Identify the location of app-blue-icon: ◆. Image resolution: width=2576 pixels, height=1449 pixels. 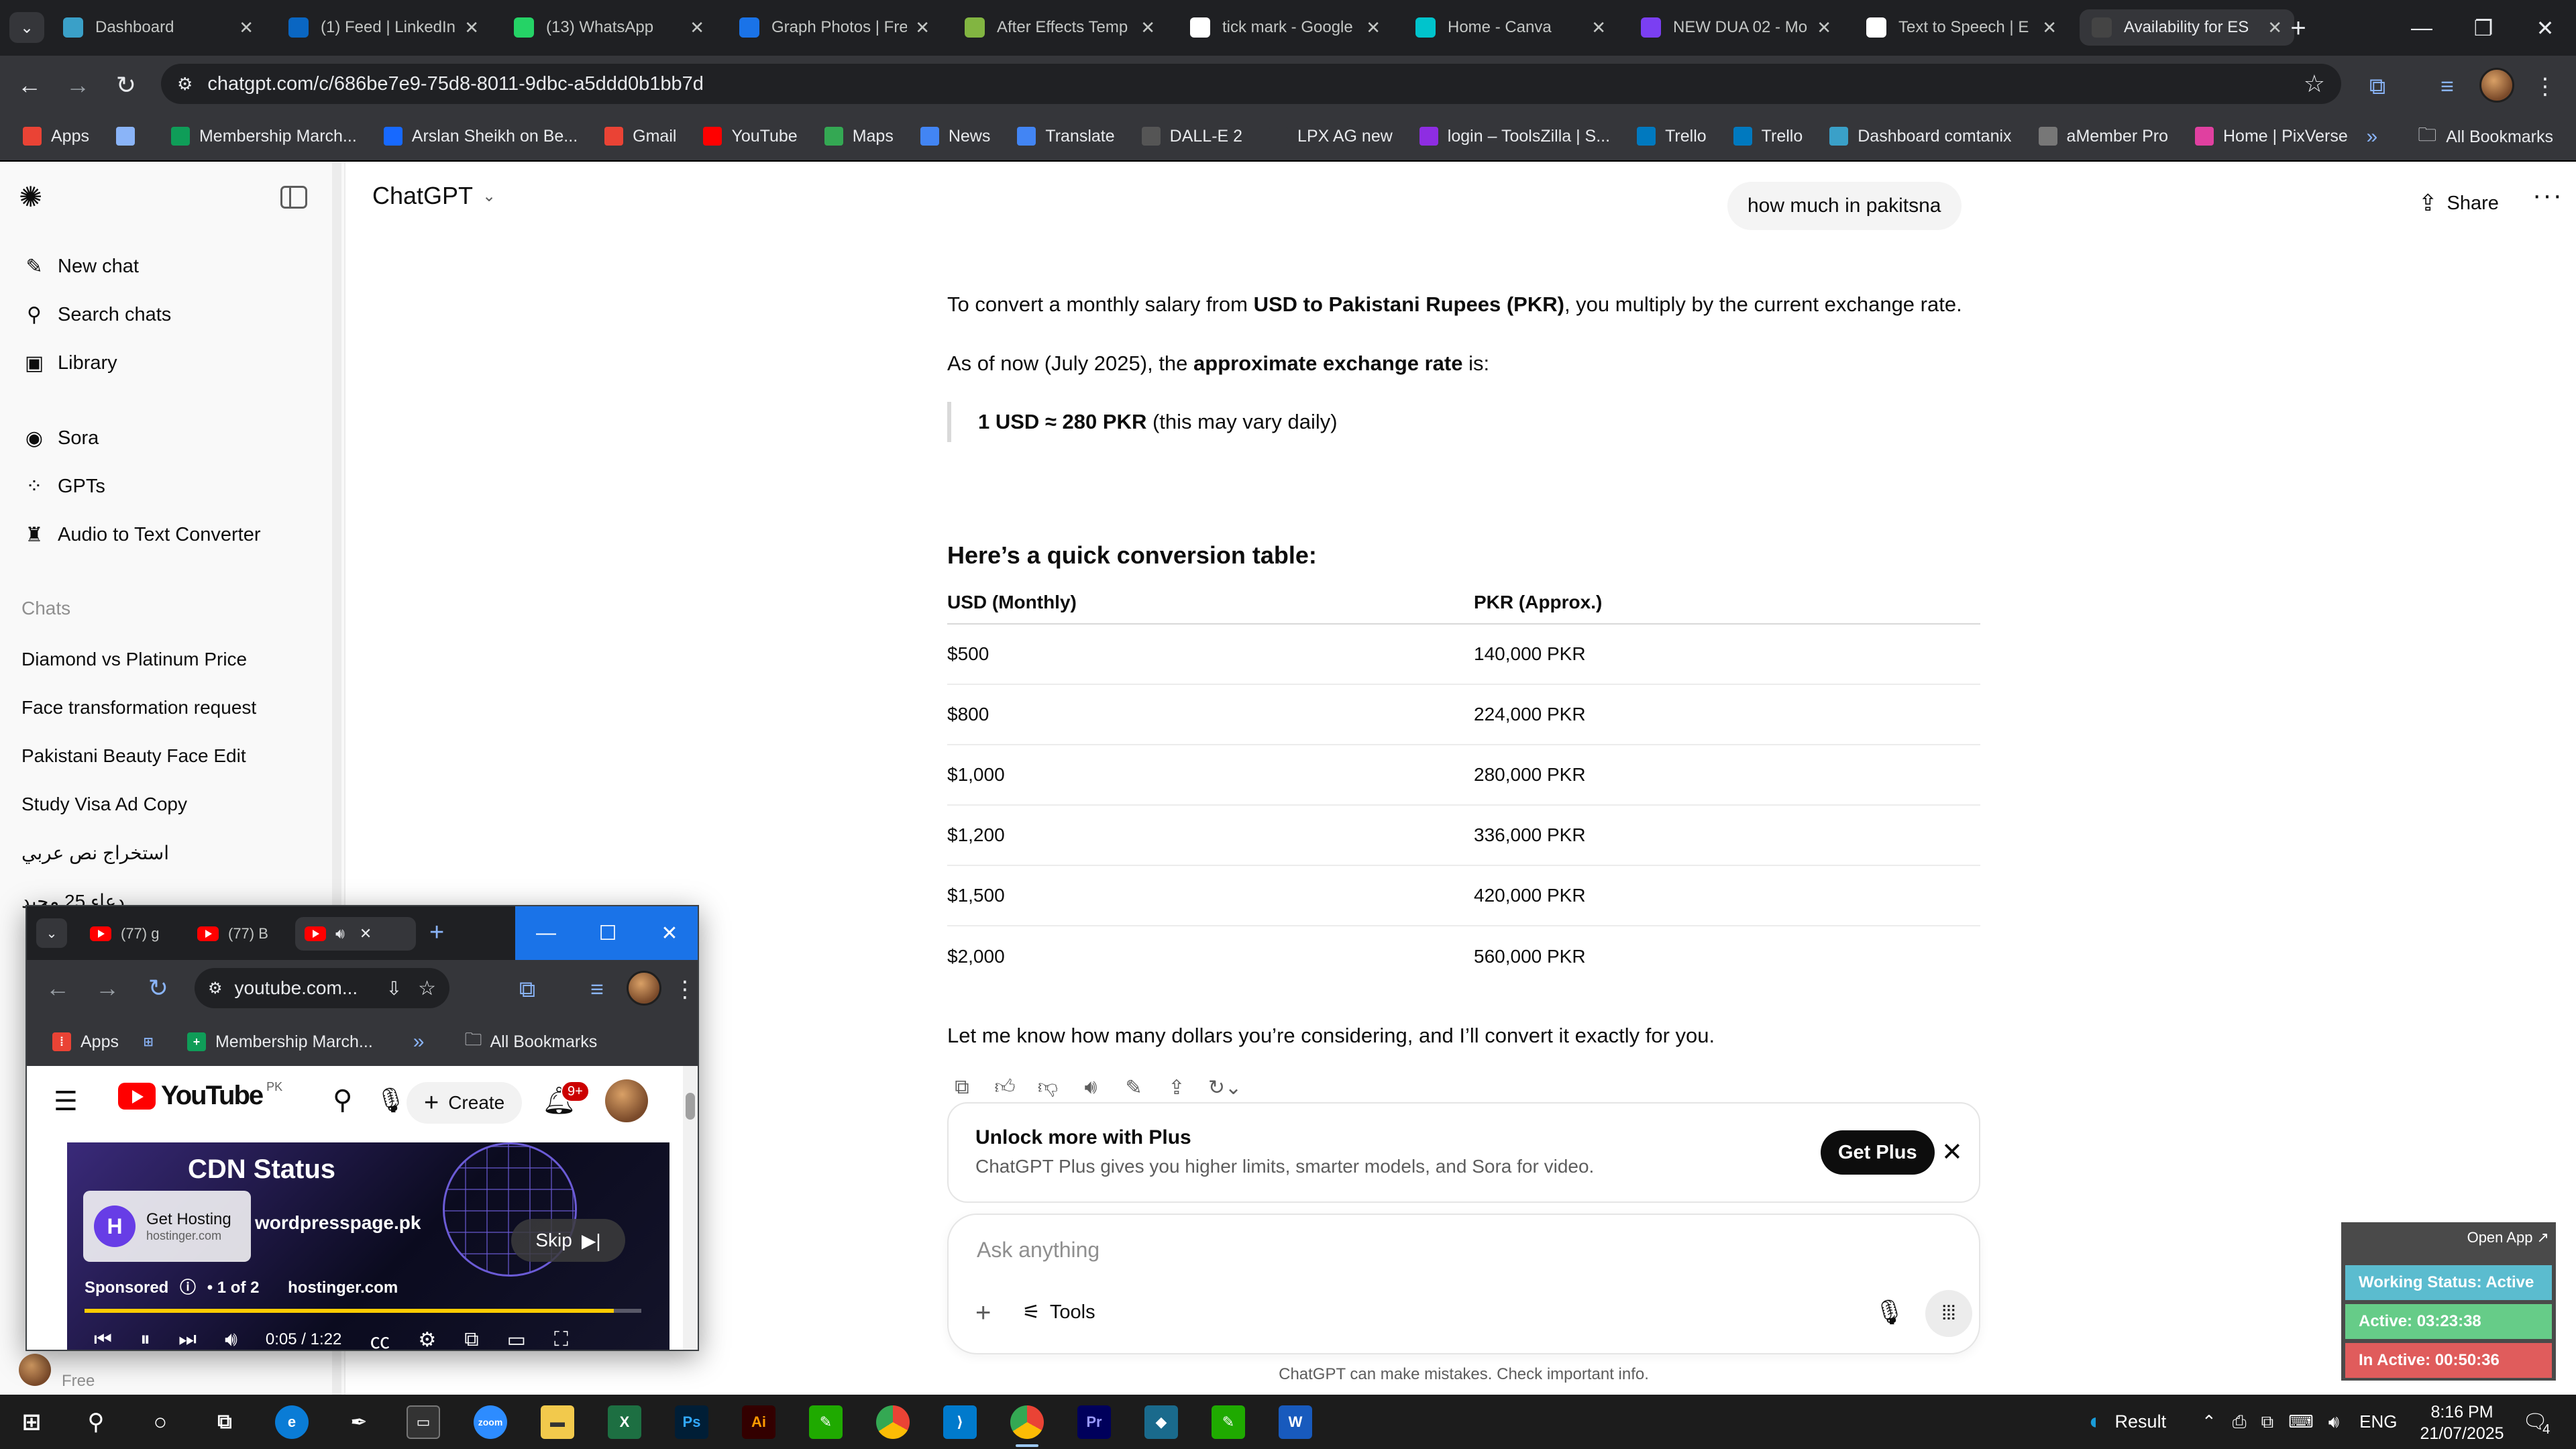
(1161, 1422).